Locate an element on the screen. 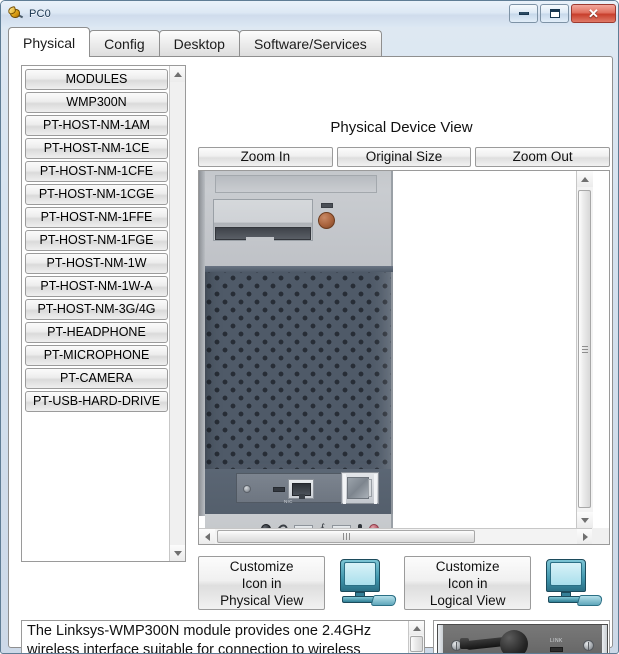 Image resolution: width=619 pixels, height=654 pixels. tab-desktop-label: Desktop is located at coordinates (199, 44).